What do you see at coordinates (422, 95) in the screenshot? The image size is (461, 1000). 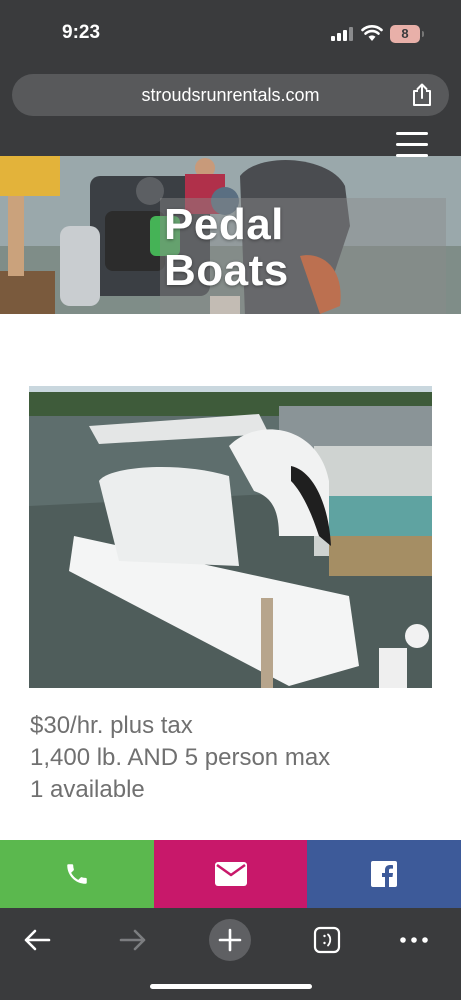 I see `share-icon` at bounding box center [422, 95].